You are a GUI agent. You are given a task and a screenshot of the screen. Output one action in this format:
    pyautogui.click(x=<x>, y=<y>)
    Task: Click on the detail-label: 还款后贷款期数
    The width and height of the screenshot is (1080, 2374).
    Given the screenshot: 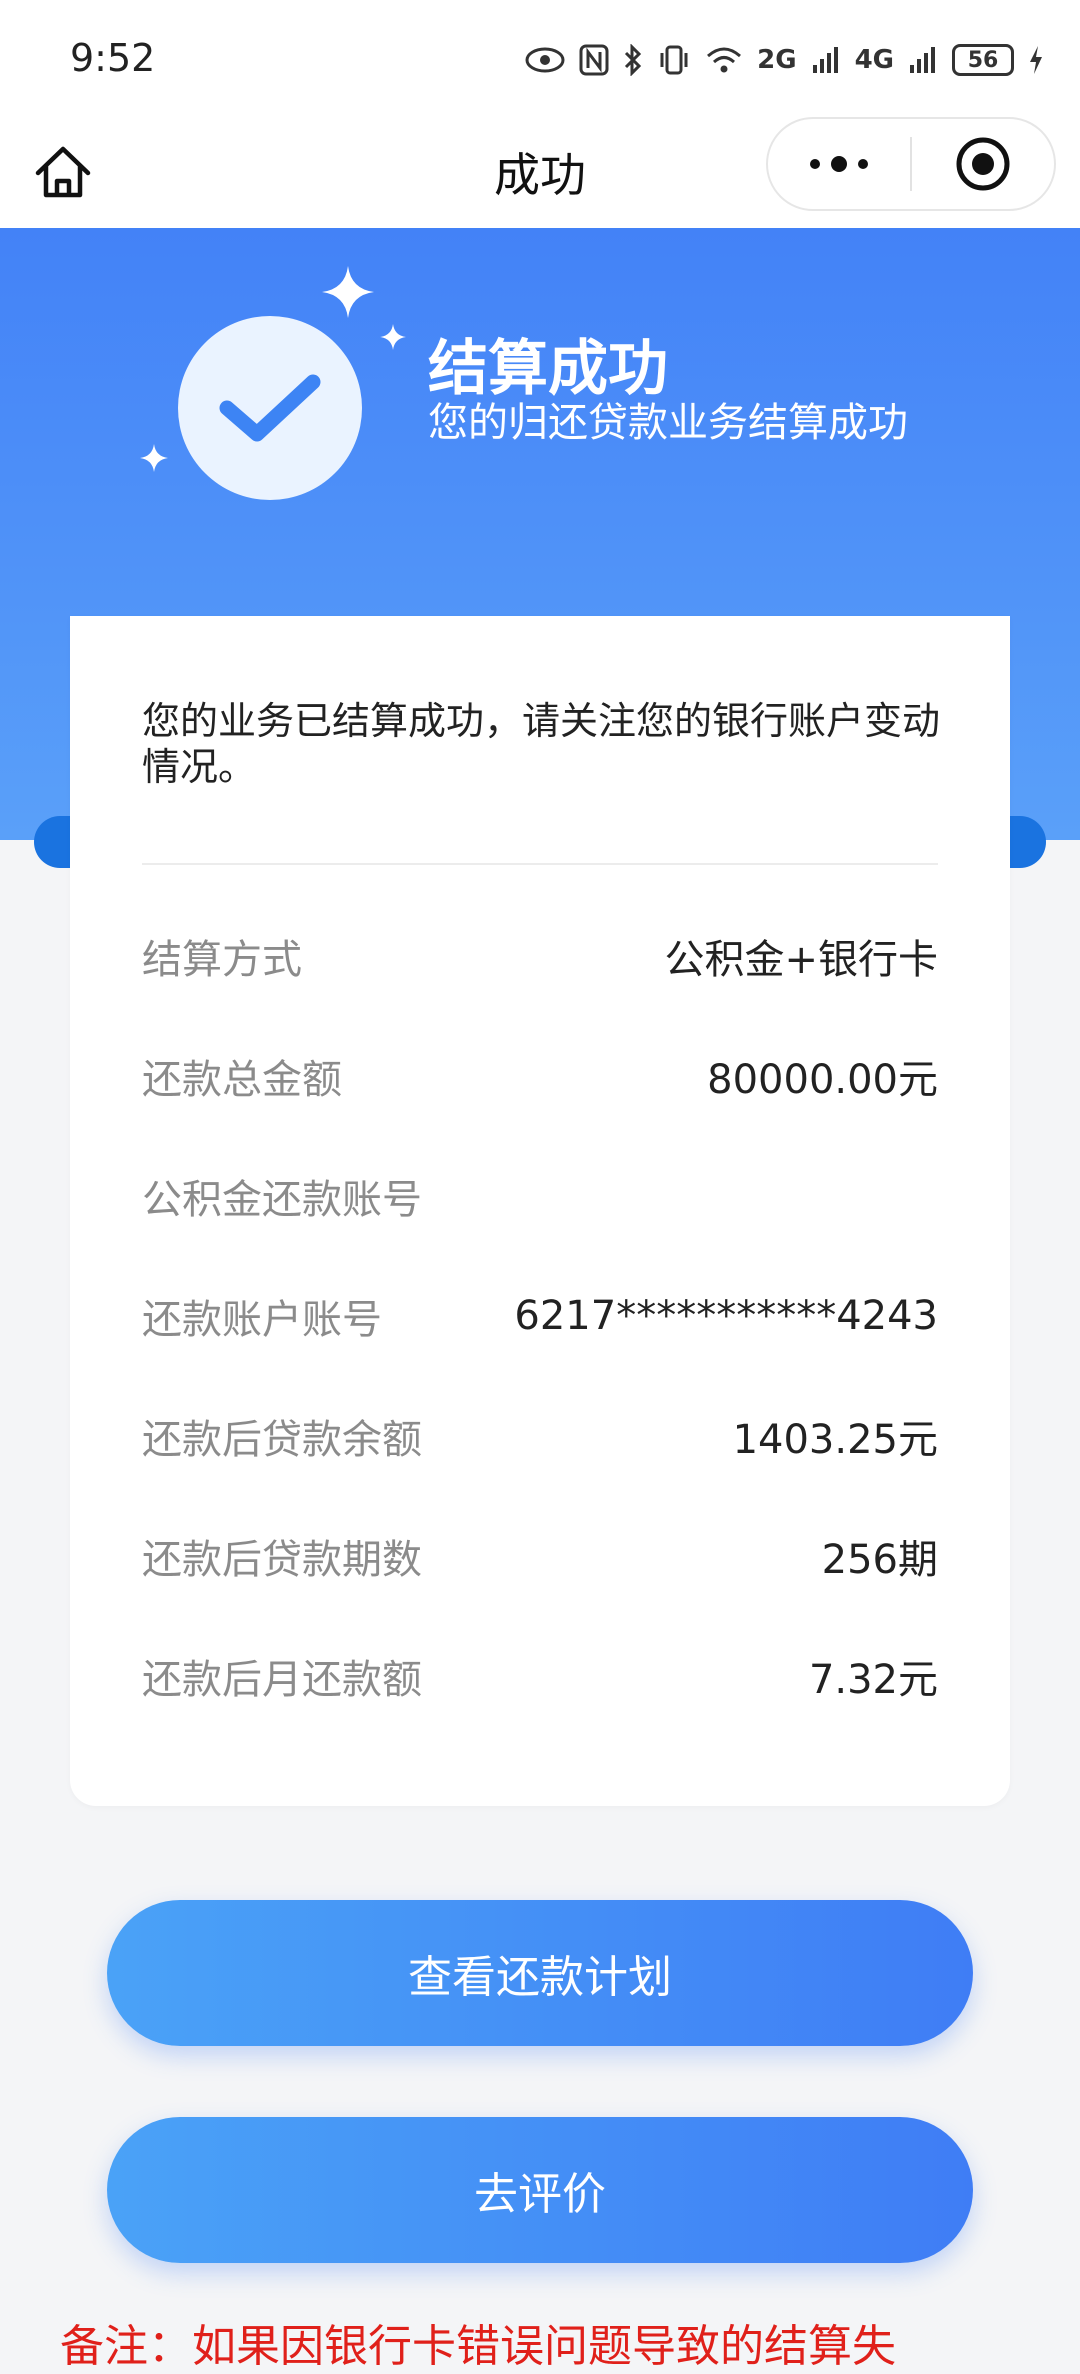 What is the action you would take?
    pyautogui.click(x=282, y=1560)
    